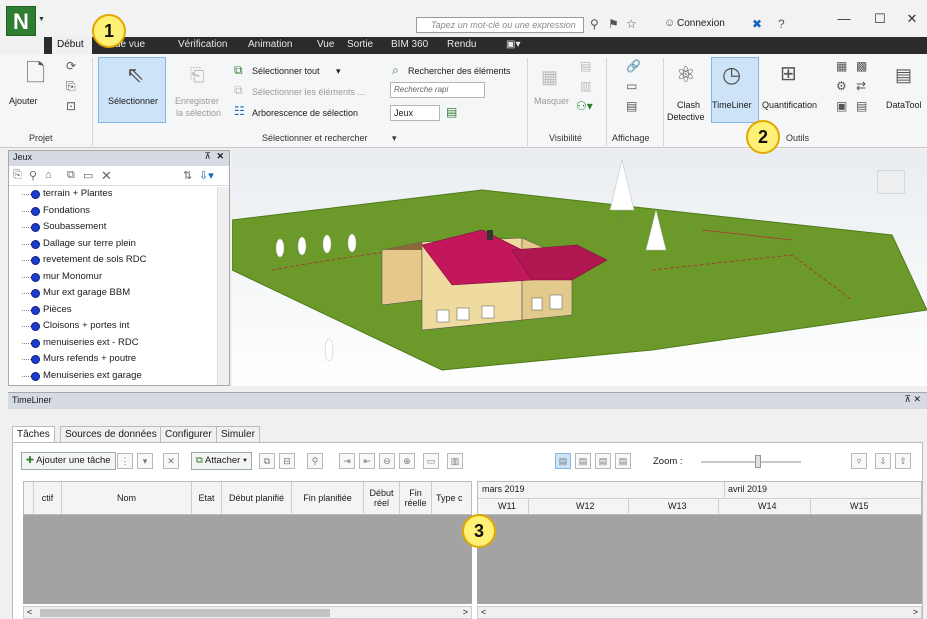 This screenshot has width=927, height=619. Describe the element at coordinates (119, 244) in the screenshot. I see `set-list-item: Dallage sur terre plein` at that location.